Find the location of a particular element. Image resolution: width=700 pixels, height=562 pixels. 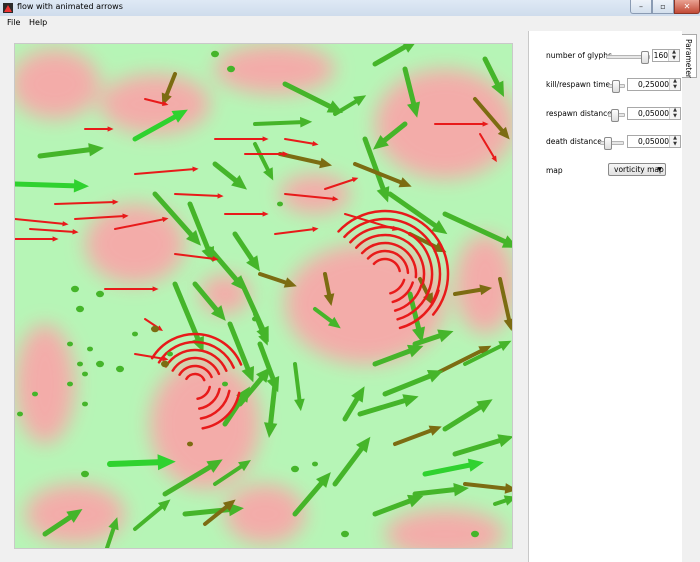

minimize-icon: – is located at coordinates (641, 6).